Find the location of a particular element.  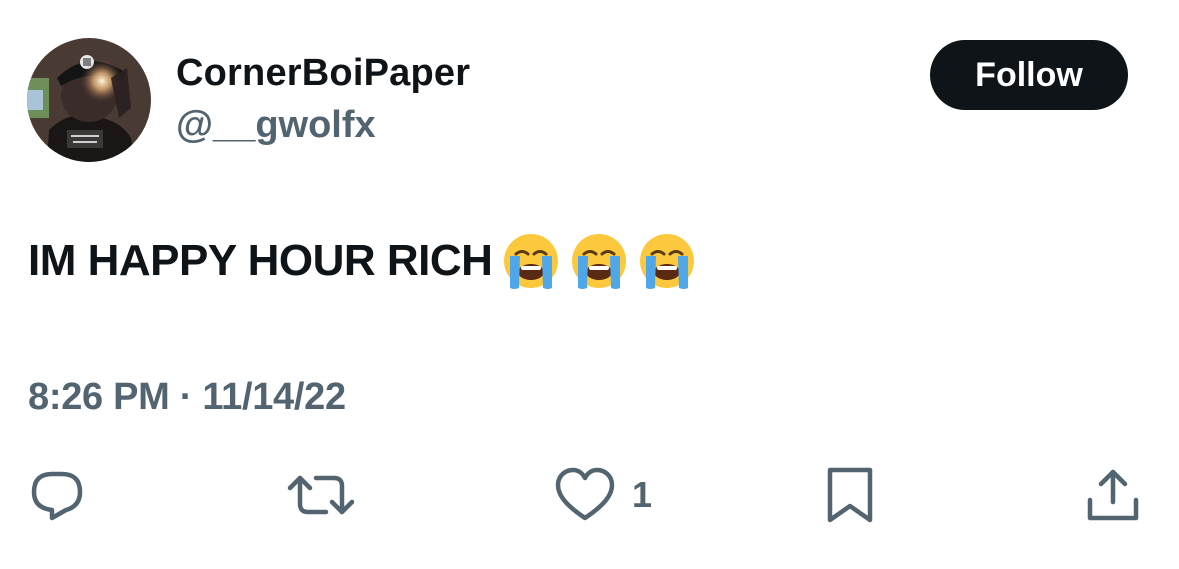

like-count: 1 is located at coordinates (642, 494).